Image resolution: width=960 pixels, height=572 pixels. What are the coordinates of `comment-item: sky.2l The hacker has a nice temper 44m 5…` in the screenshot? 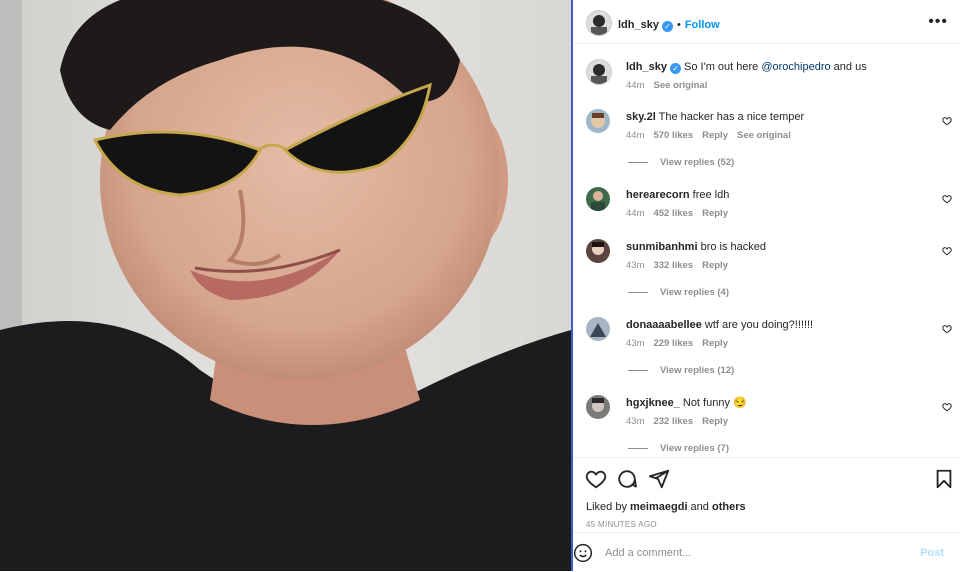 It's located at (766, 133).